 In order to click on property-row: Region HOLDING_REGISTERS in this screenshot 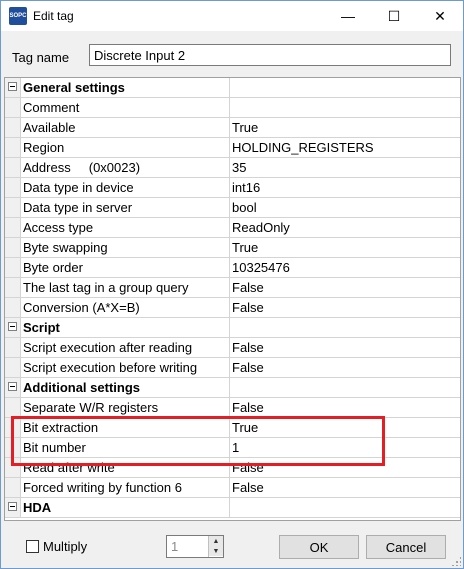, I will do `click(232, 148)`.